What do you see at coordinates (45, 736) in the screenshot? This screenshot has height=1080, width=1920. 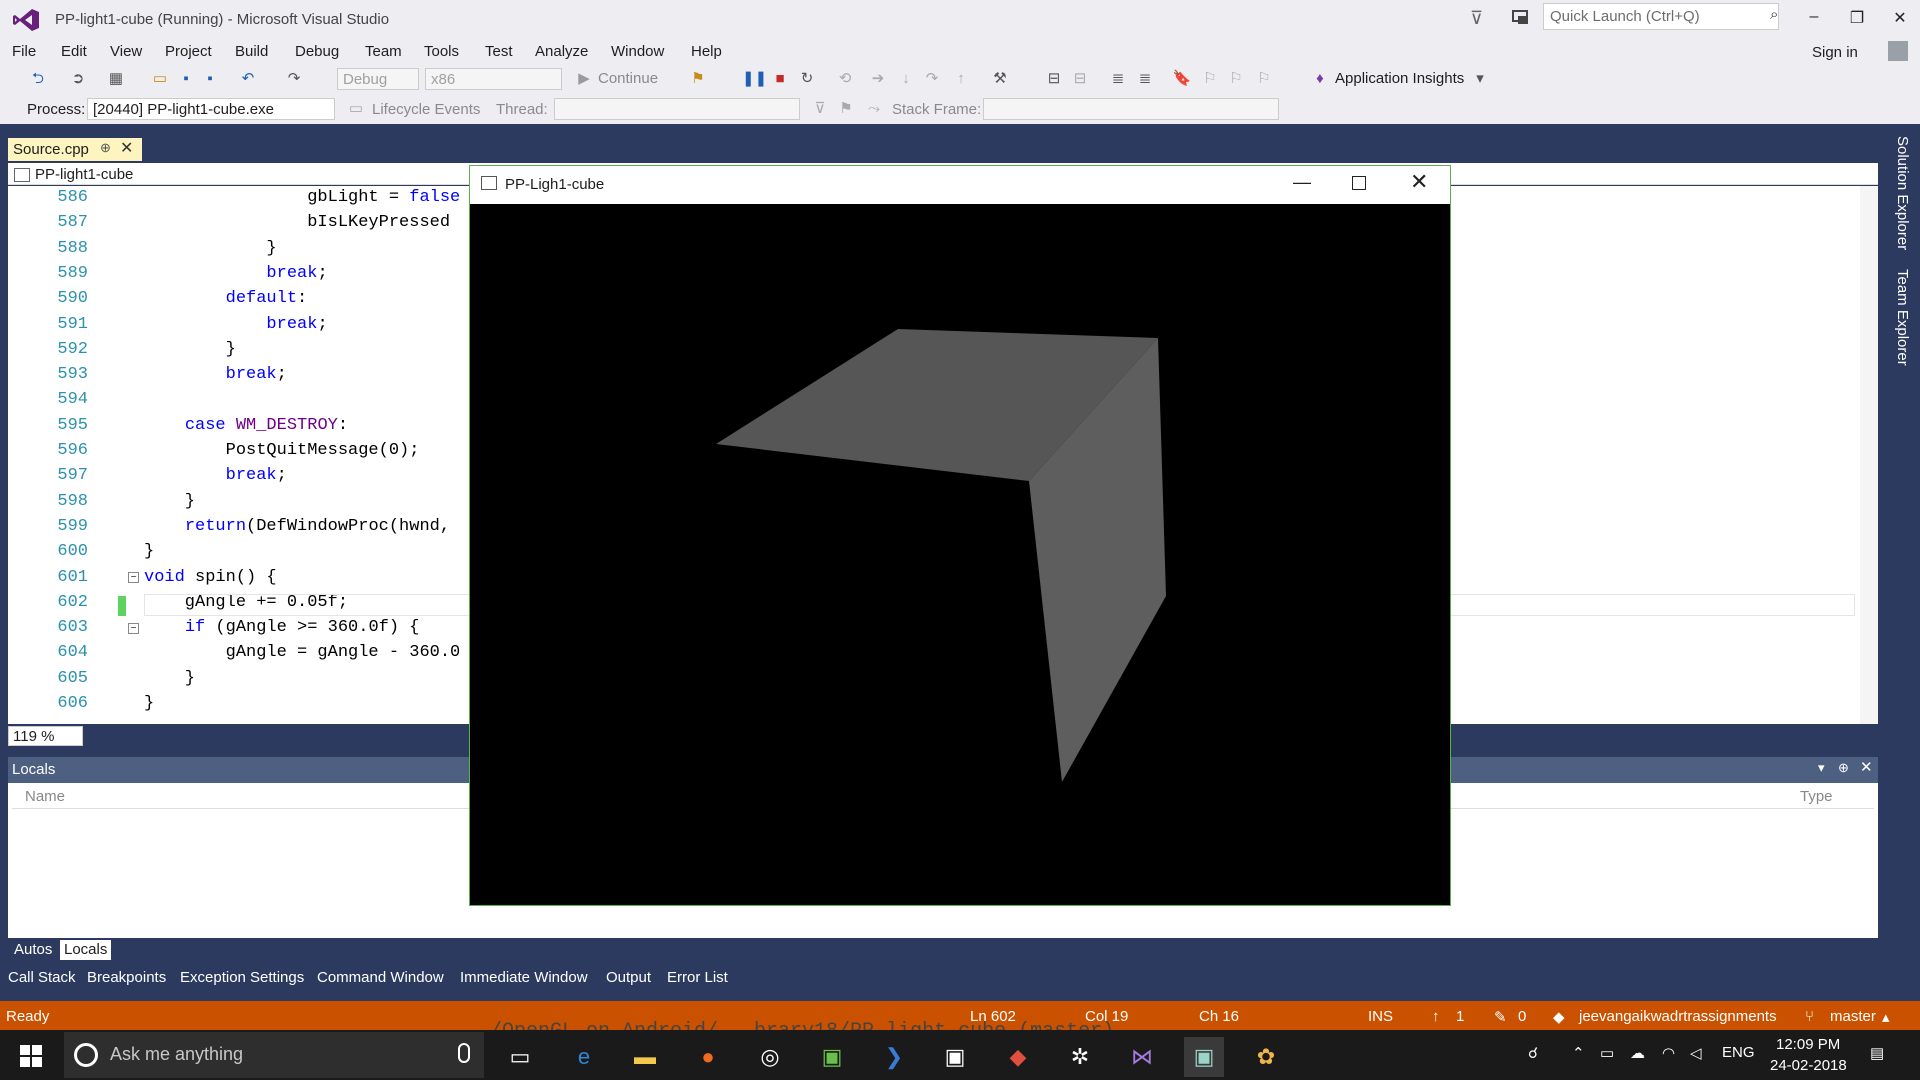 I see `zoom-select: 119 %` at bounding box center [45, 736].